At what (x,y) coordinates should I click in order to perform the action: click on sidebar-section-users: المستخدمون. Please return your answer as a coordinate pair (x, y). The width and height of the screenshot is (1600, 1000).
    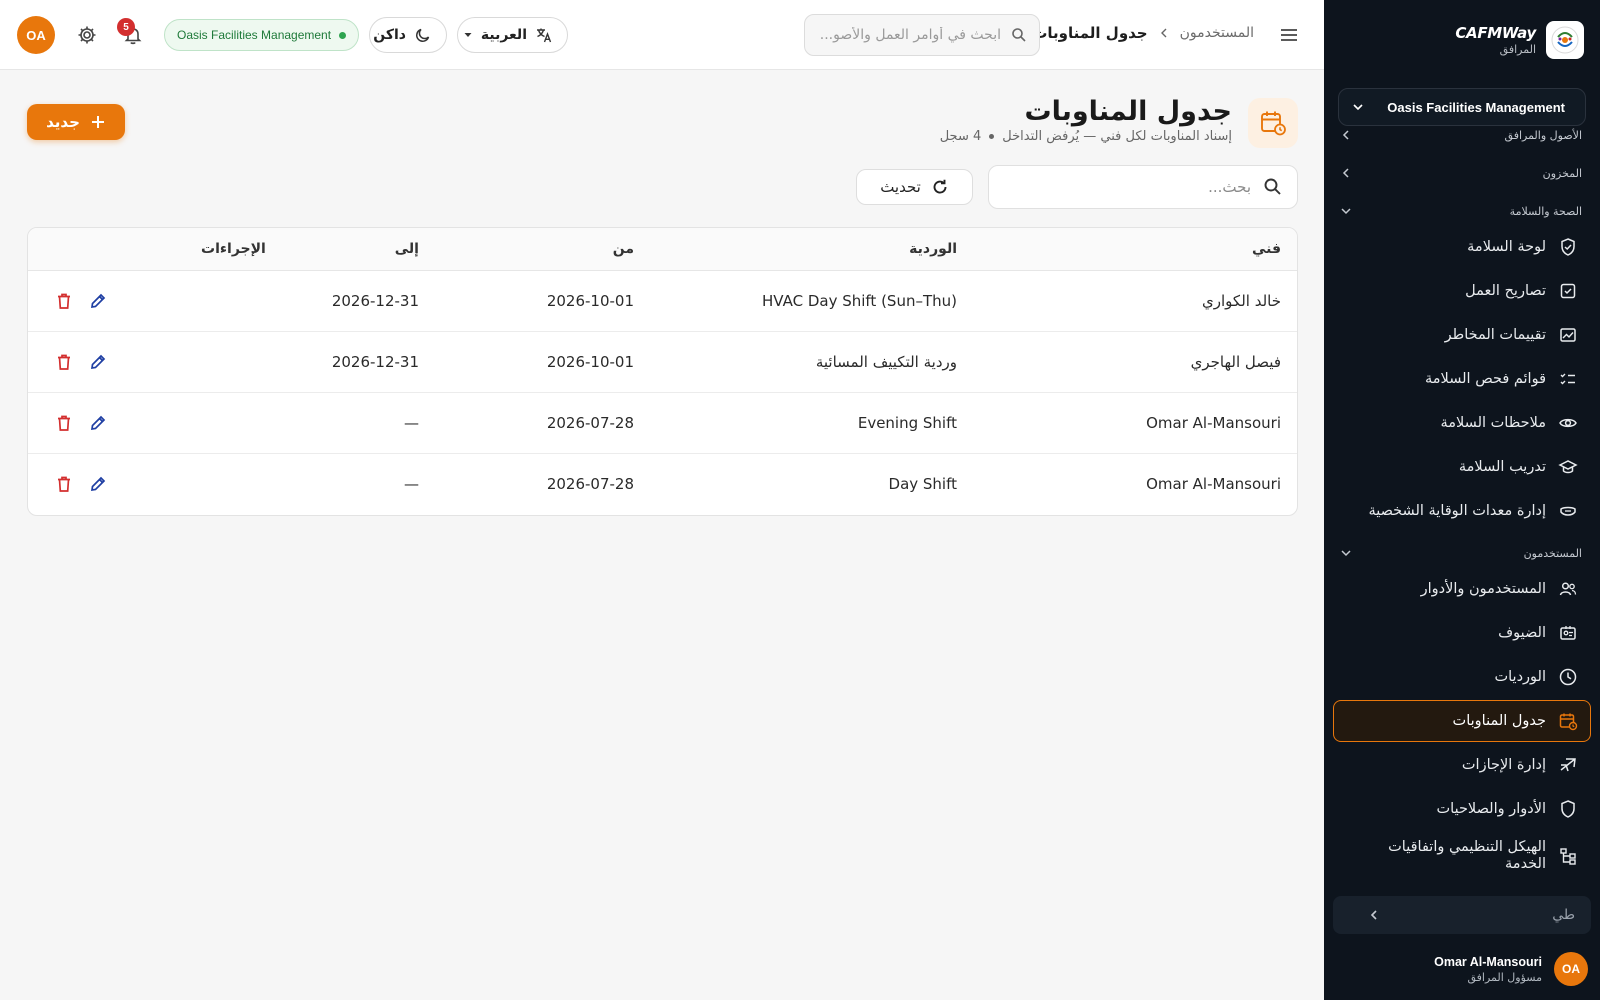
    Looking at the image, I should click on (1462, 553).